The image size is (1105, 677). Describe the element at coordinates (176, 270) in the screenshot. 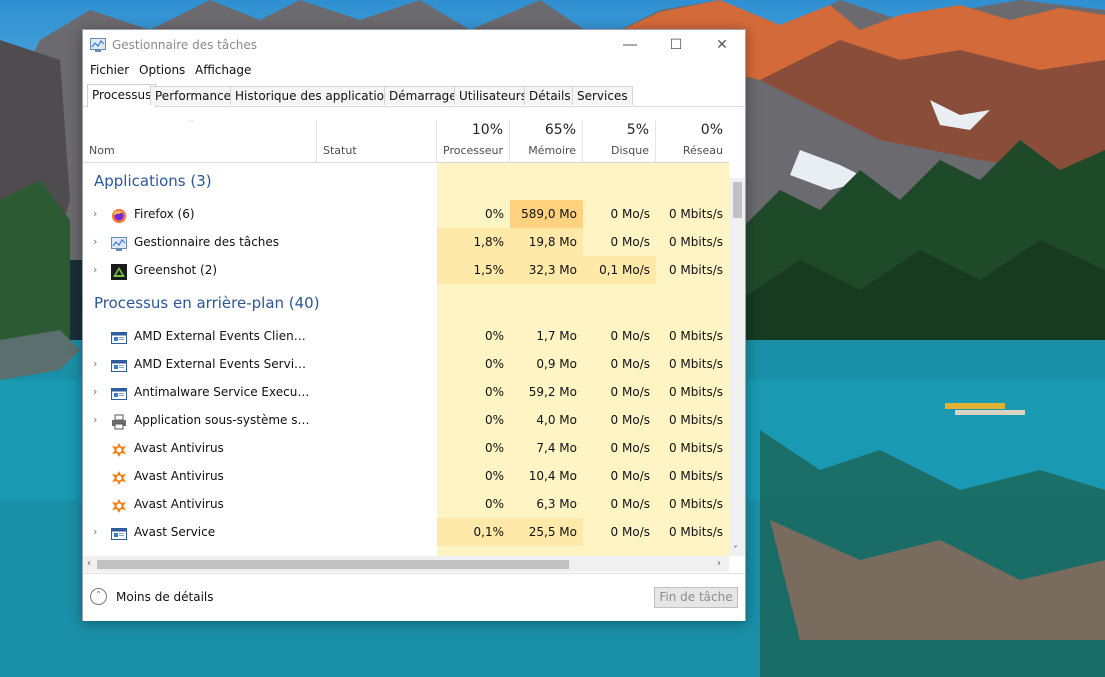

I see `process-name: Greenshot (2)` at that location.